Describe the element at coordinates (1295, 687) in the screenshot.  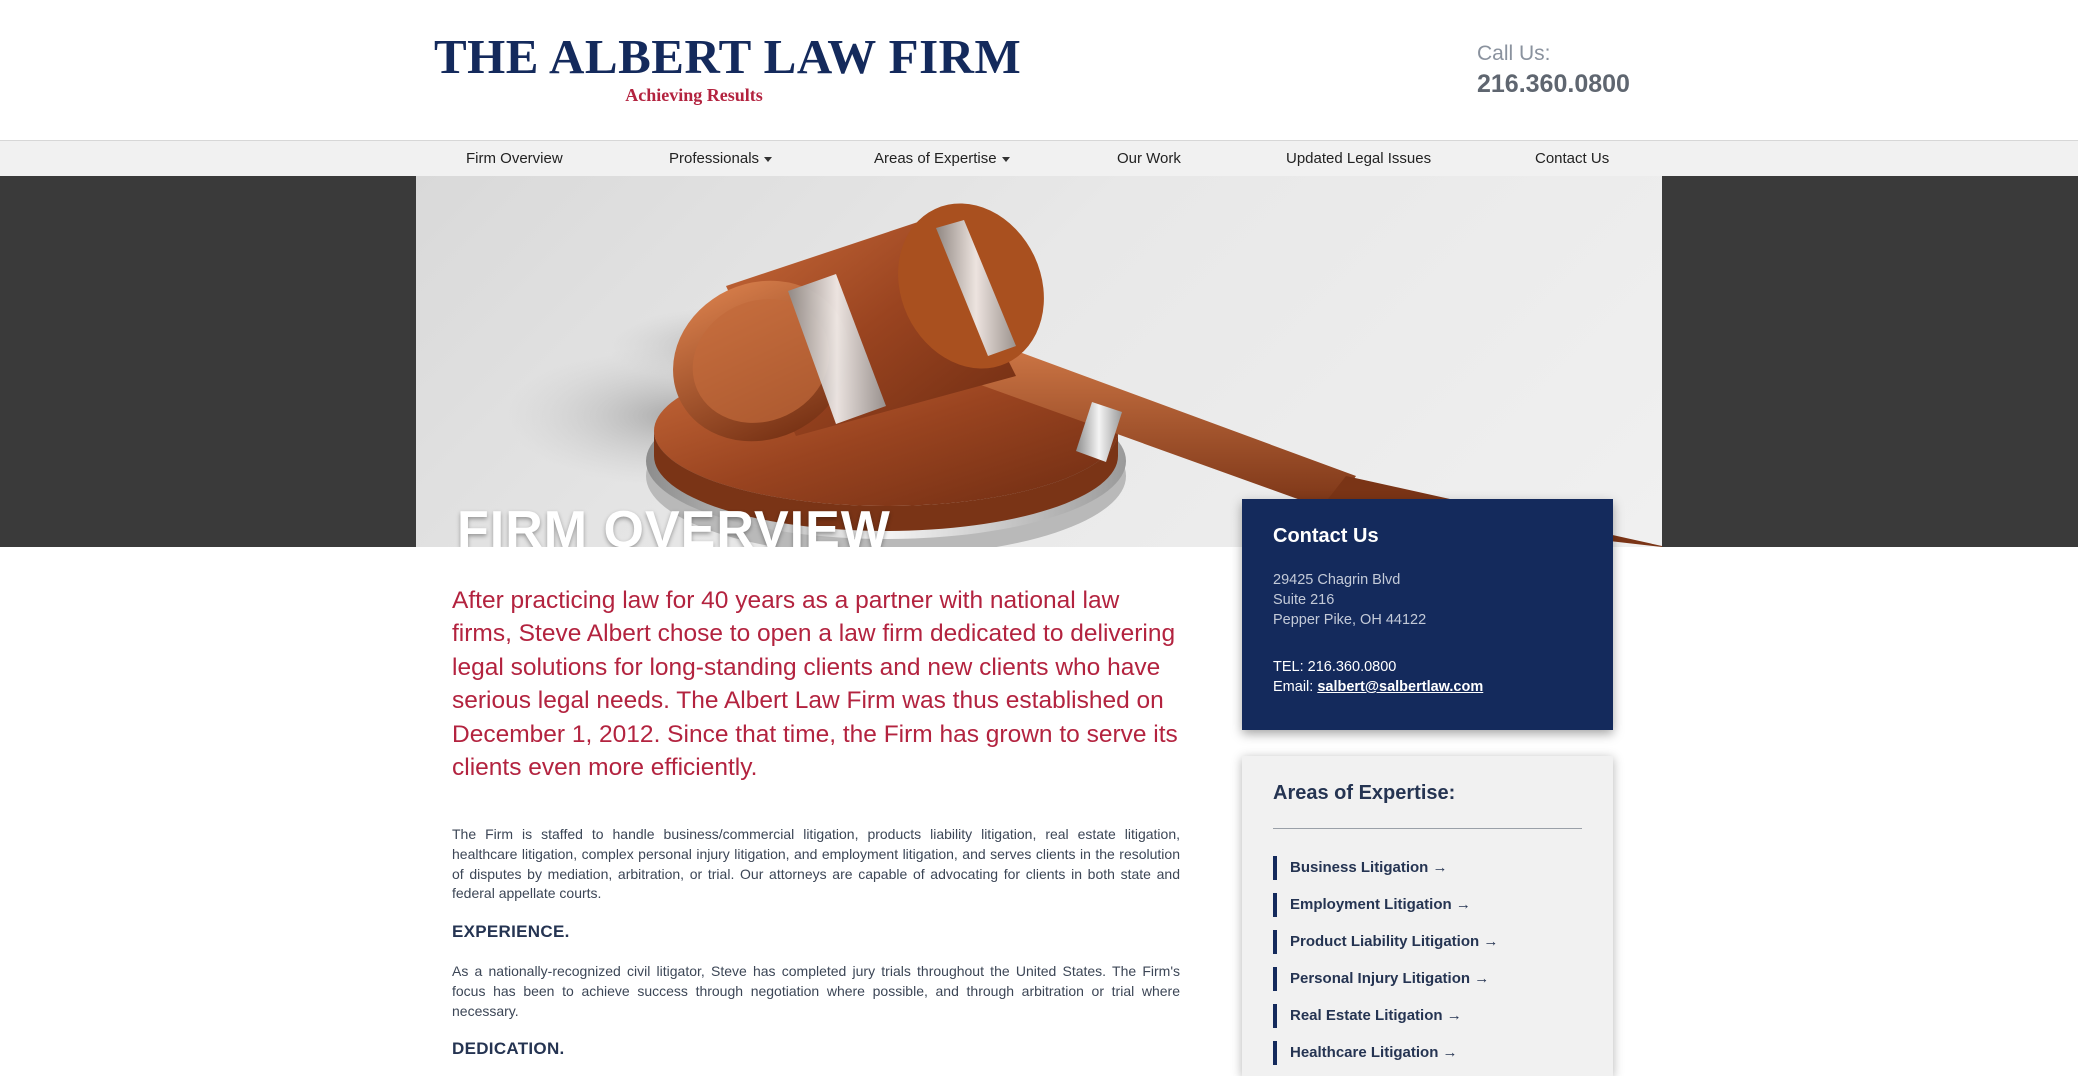
I see `email-label: Email:` at that location.